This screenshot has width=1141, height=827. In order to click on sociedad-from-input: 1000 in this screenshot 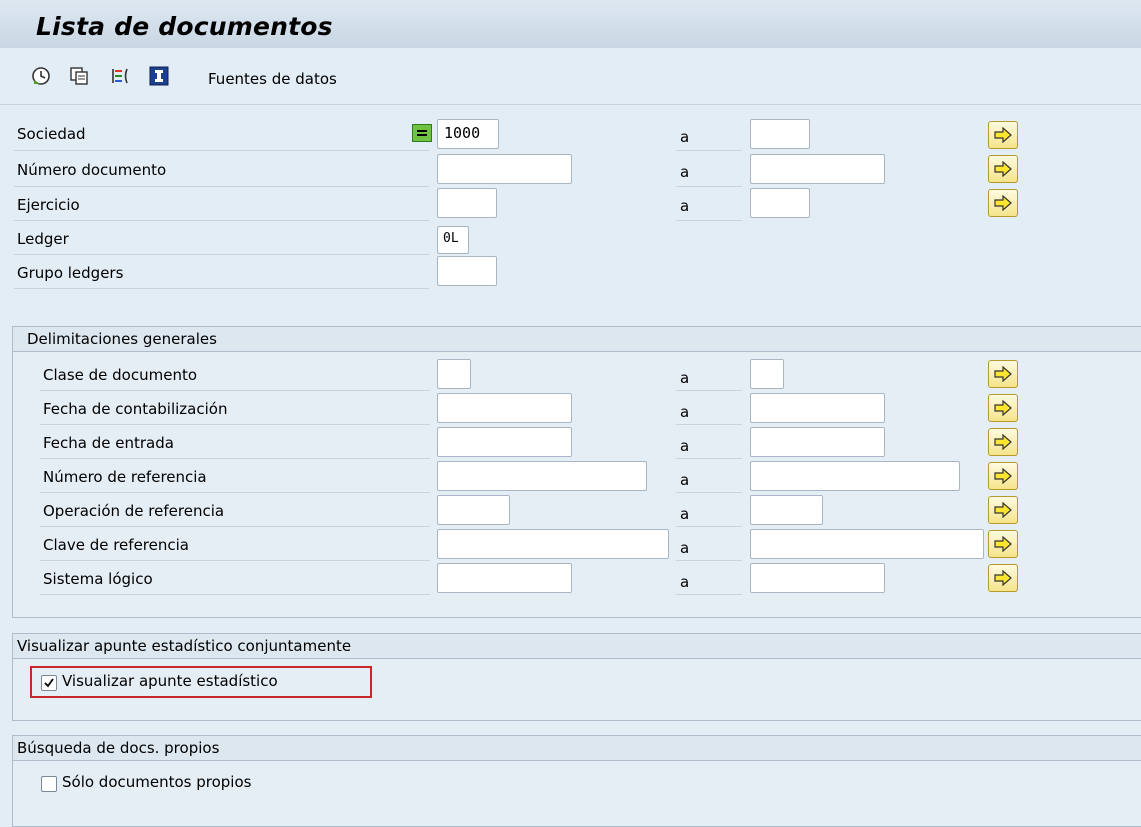, I will do `click(468, 134)`.